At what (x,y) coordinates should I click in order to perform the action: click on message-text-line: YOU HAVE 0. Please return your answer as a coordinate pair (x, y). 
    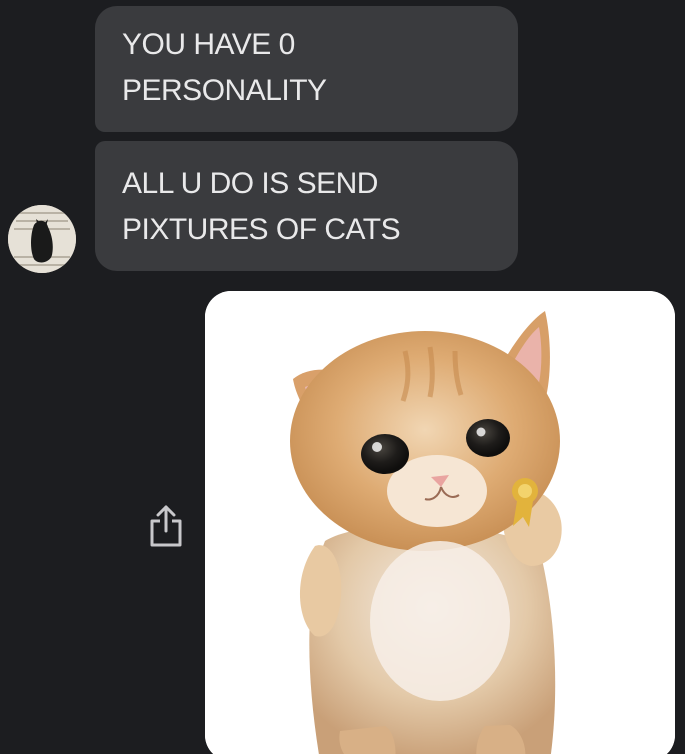
    Looking at the image, I should click on (208, 44).